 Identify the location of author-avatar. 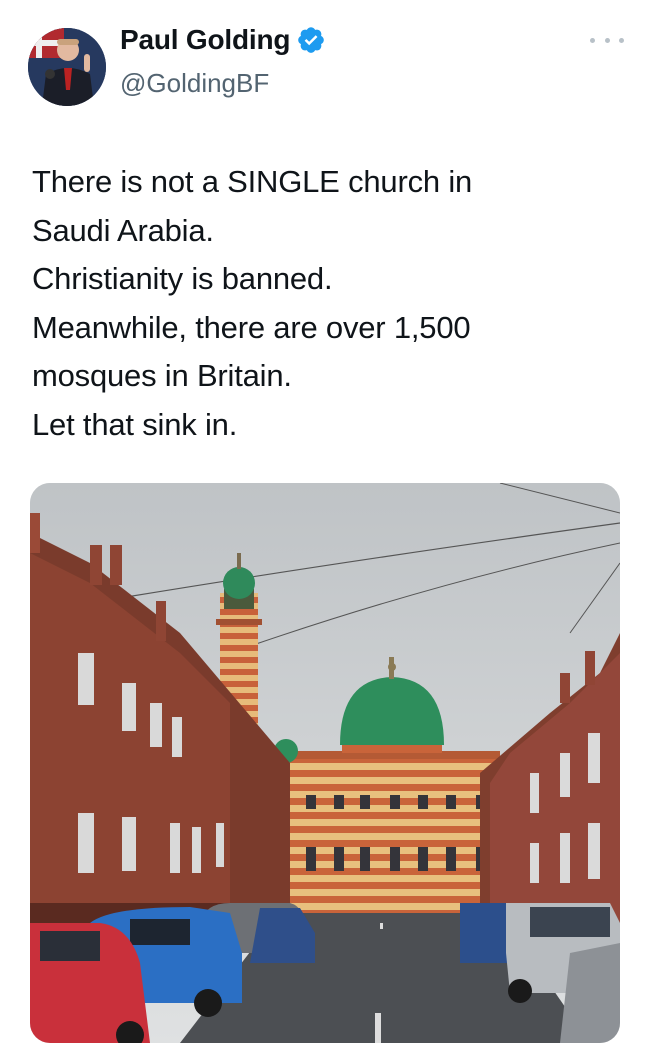
(67, 67).